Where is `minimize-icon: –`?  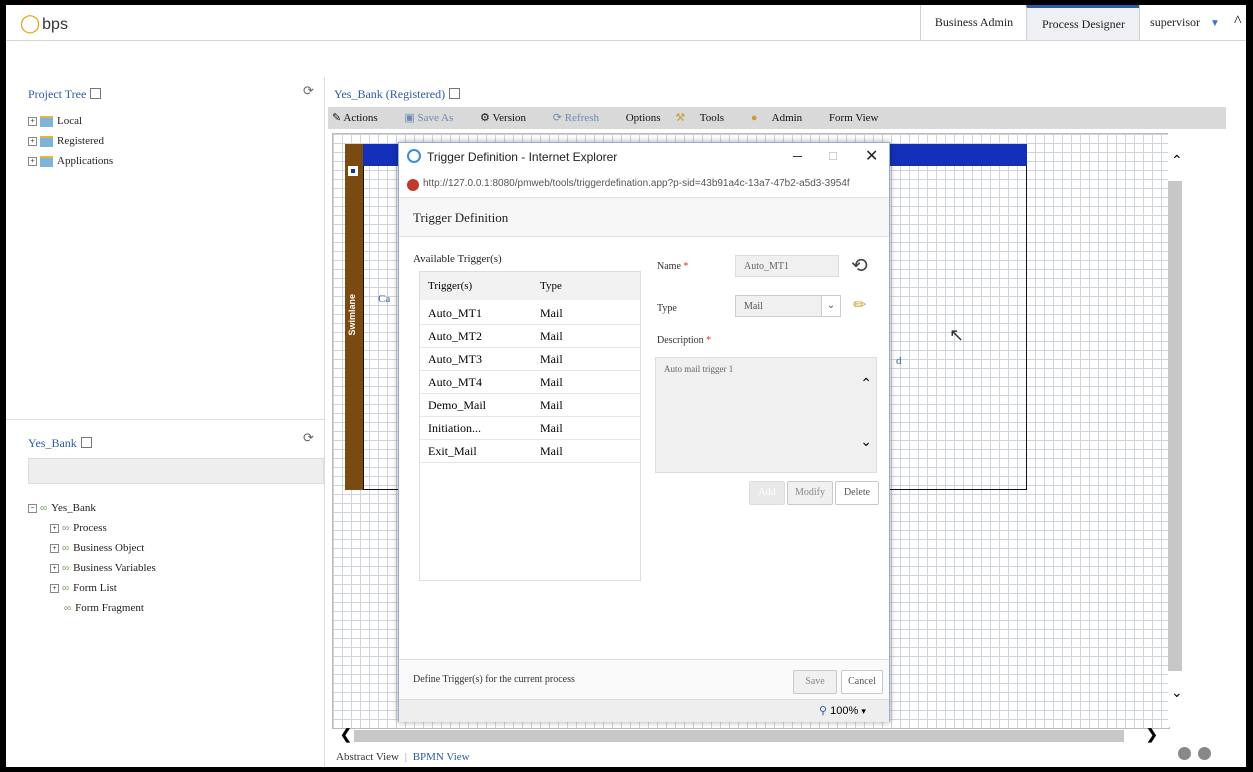
minimize-icon: – is located at coordinates (797, 155).